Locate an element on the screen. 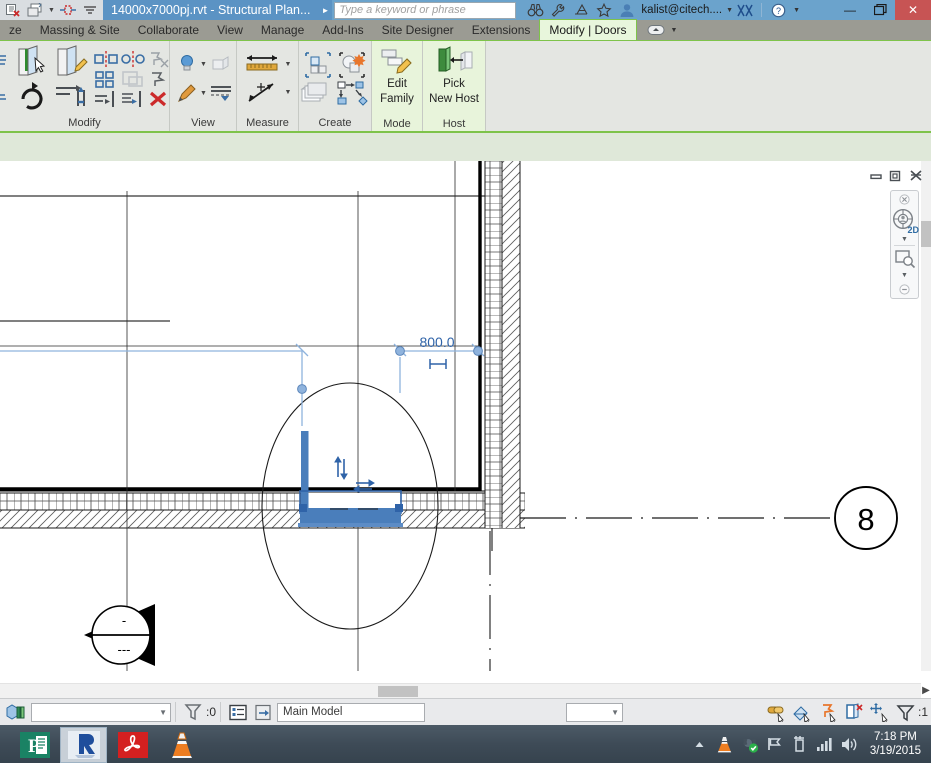 The width and height of the screenshot is (931, 763). sync-icon is located at coordinates (68, 10).